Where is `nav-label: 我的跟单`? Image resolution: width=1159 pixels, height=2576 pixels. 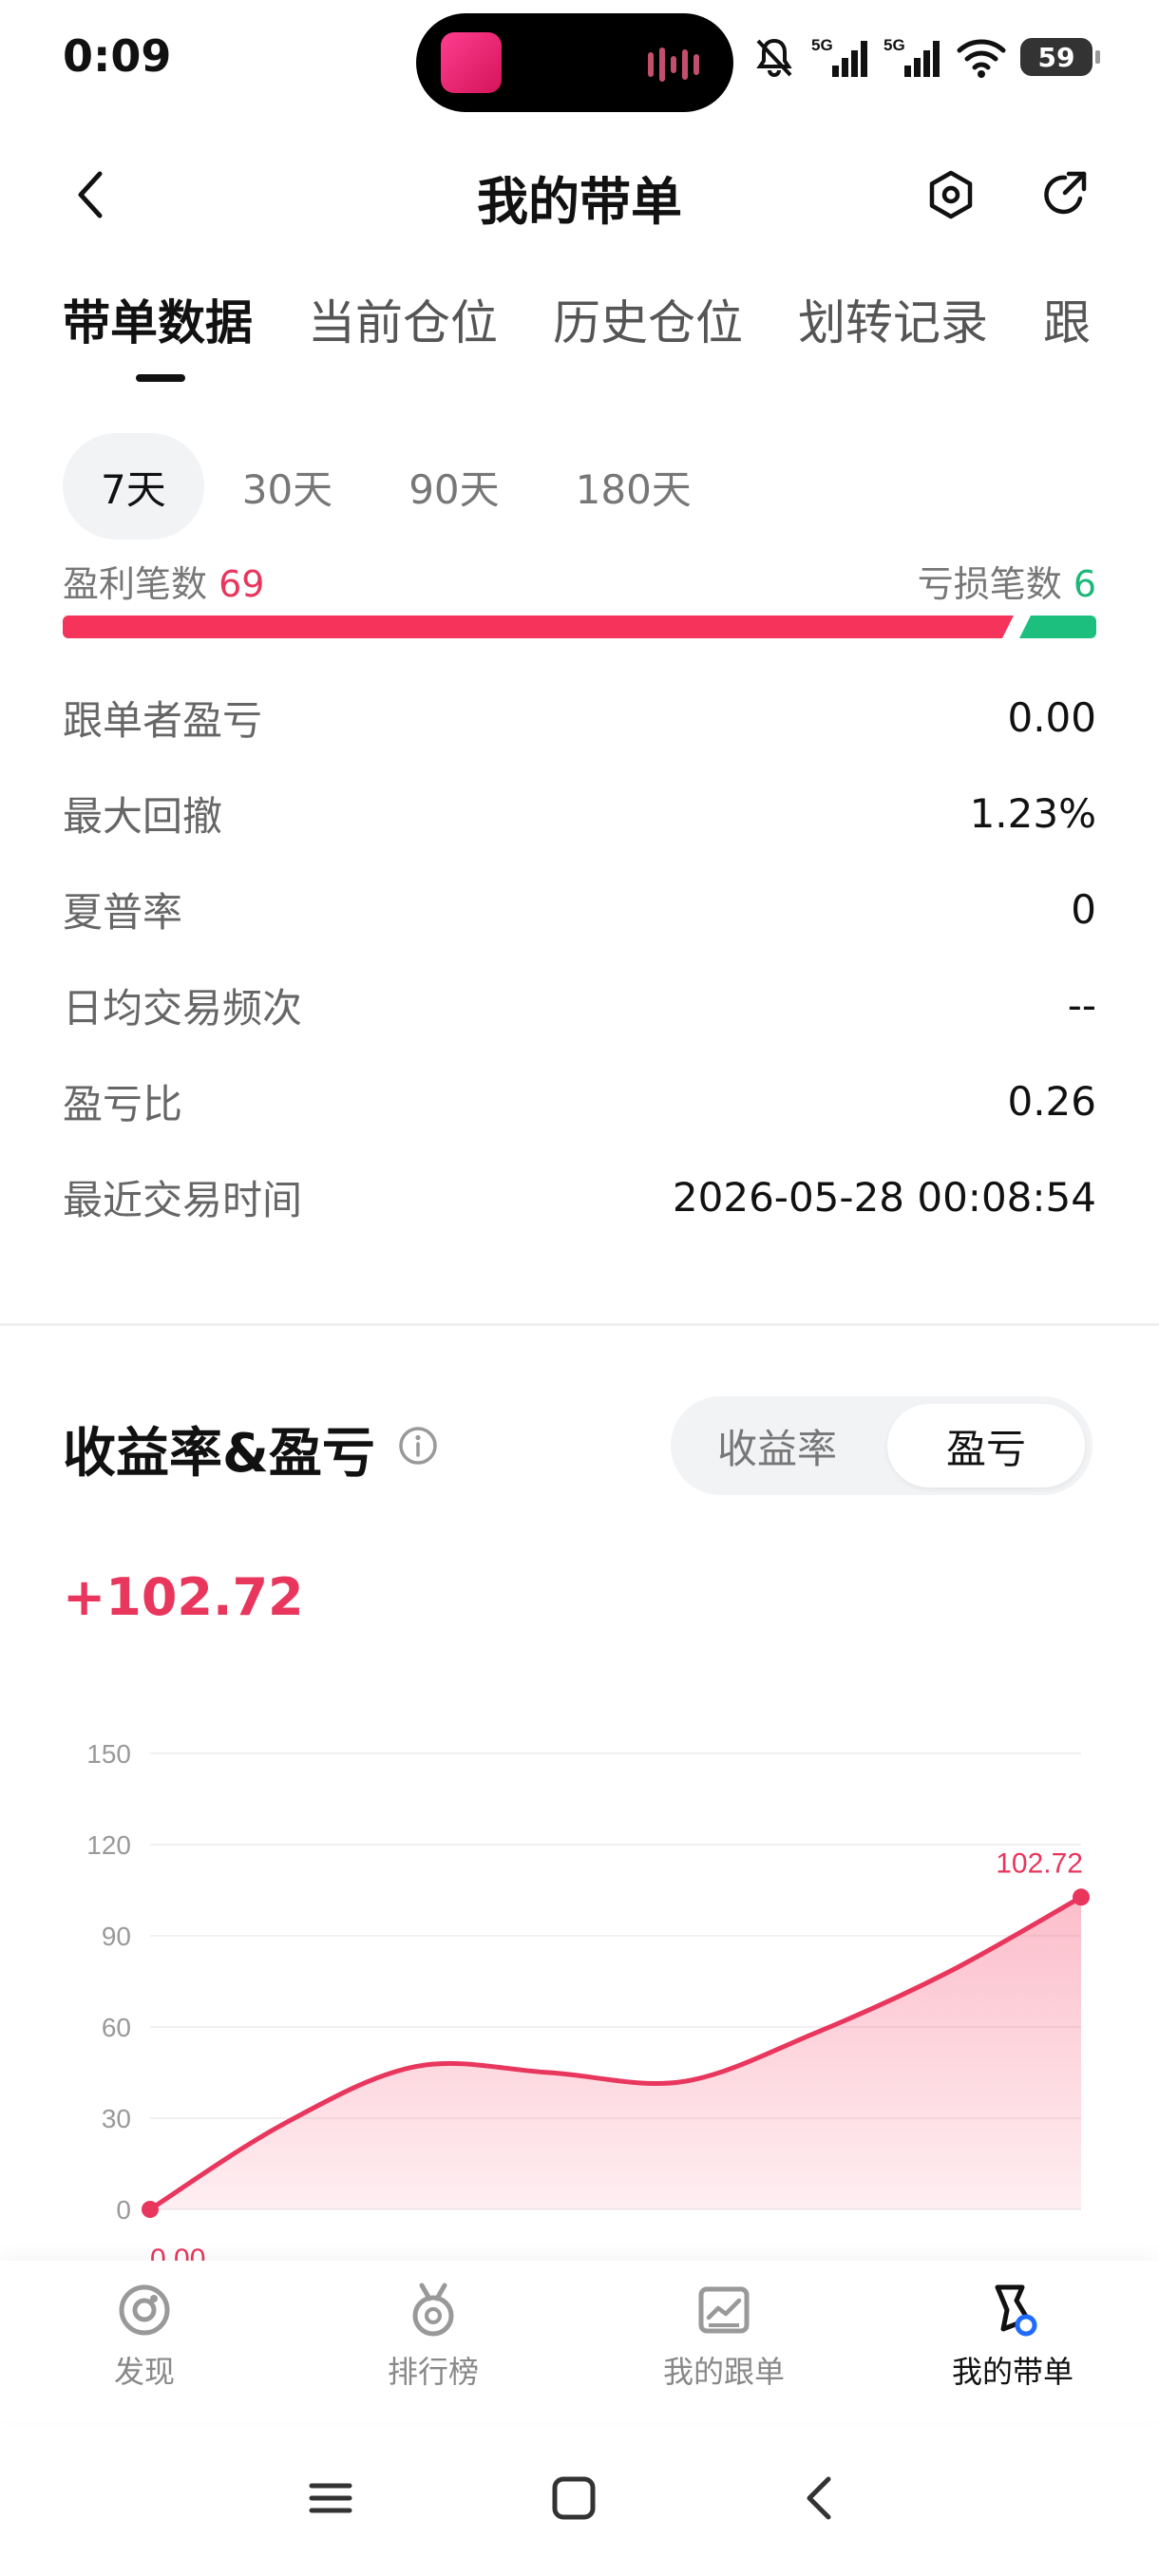 nav-label: 我的跟单 is located at coordinates (723, 2372).